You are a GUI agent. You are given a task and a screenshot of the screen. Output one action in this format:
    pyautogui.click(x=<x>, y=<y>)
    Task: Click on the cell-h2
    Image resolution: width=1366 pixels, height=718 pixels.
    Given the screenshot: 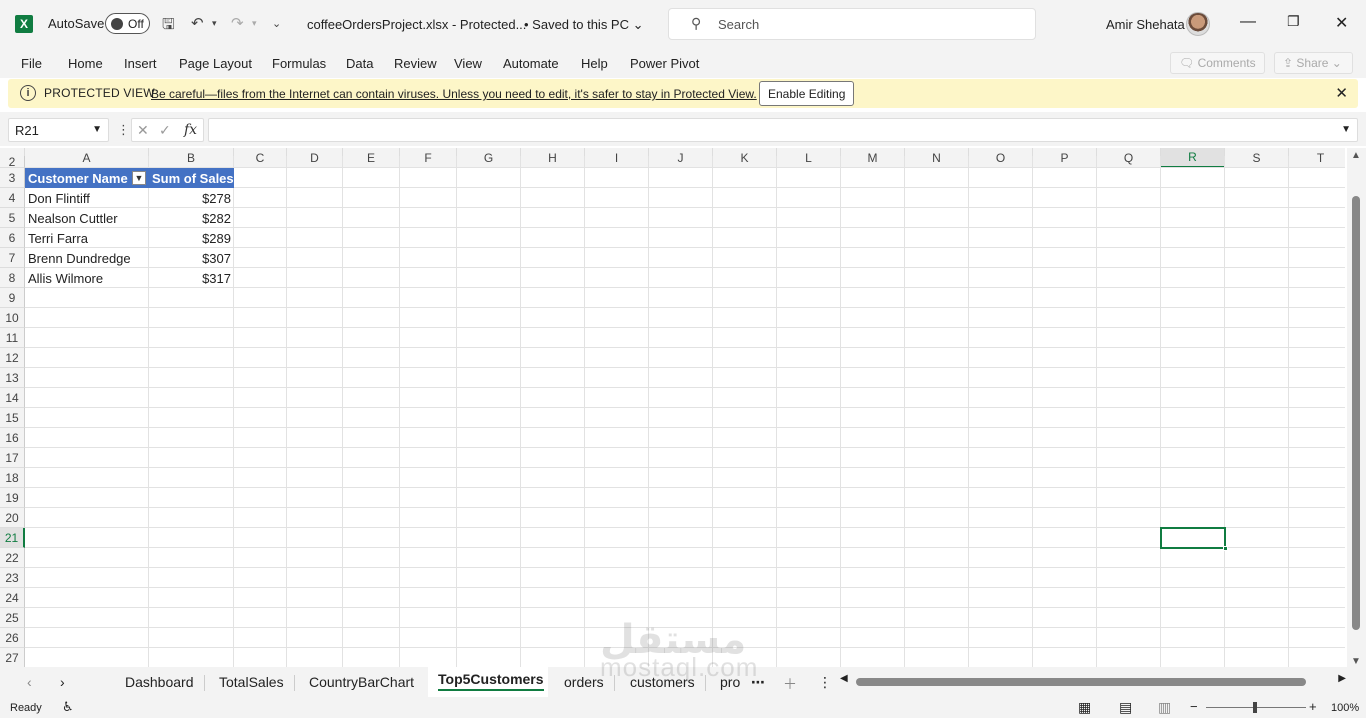 What is the action you would take?
    pyautogui.click(x=553, y=162)
    